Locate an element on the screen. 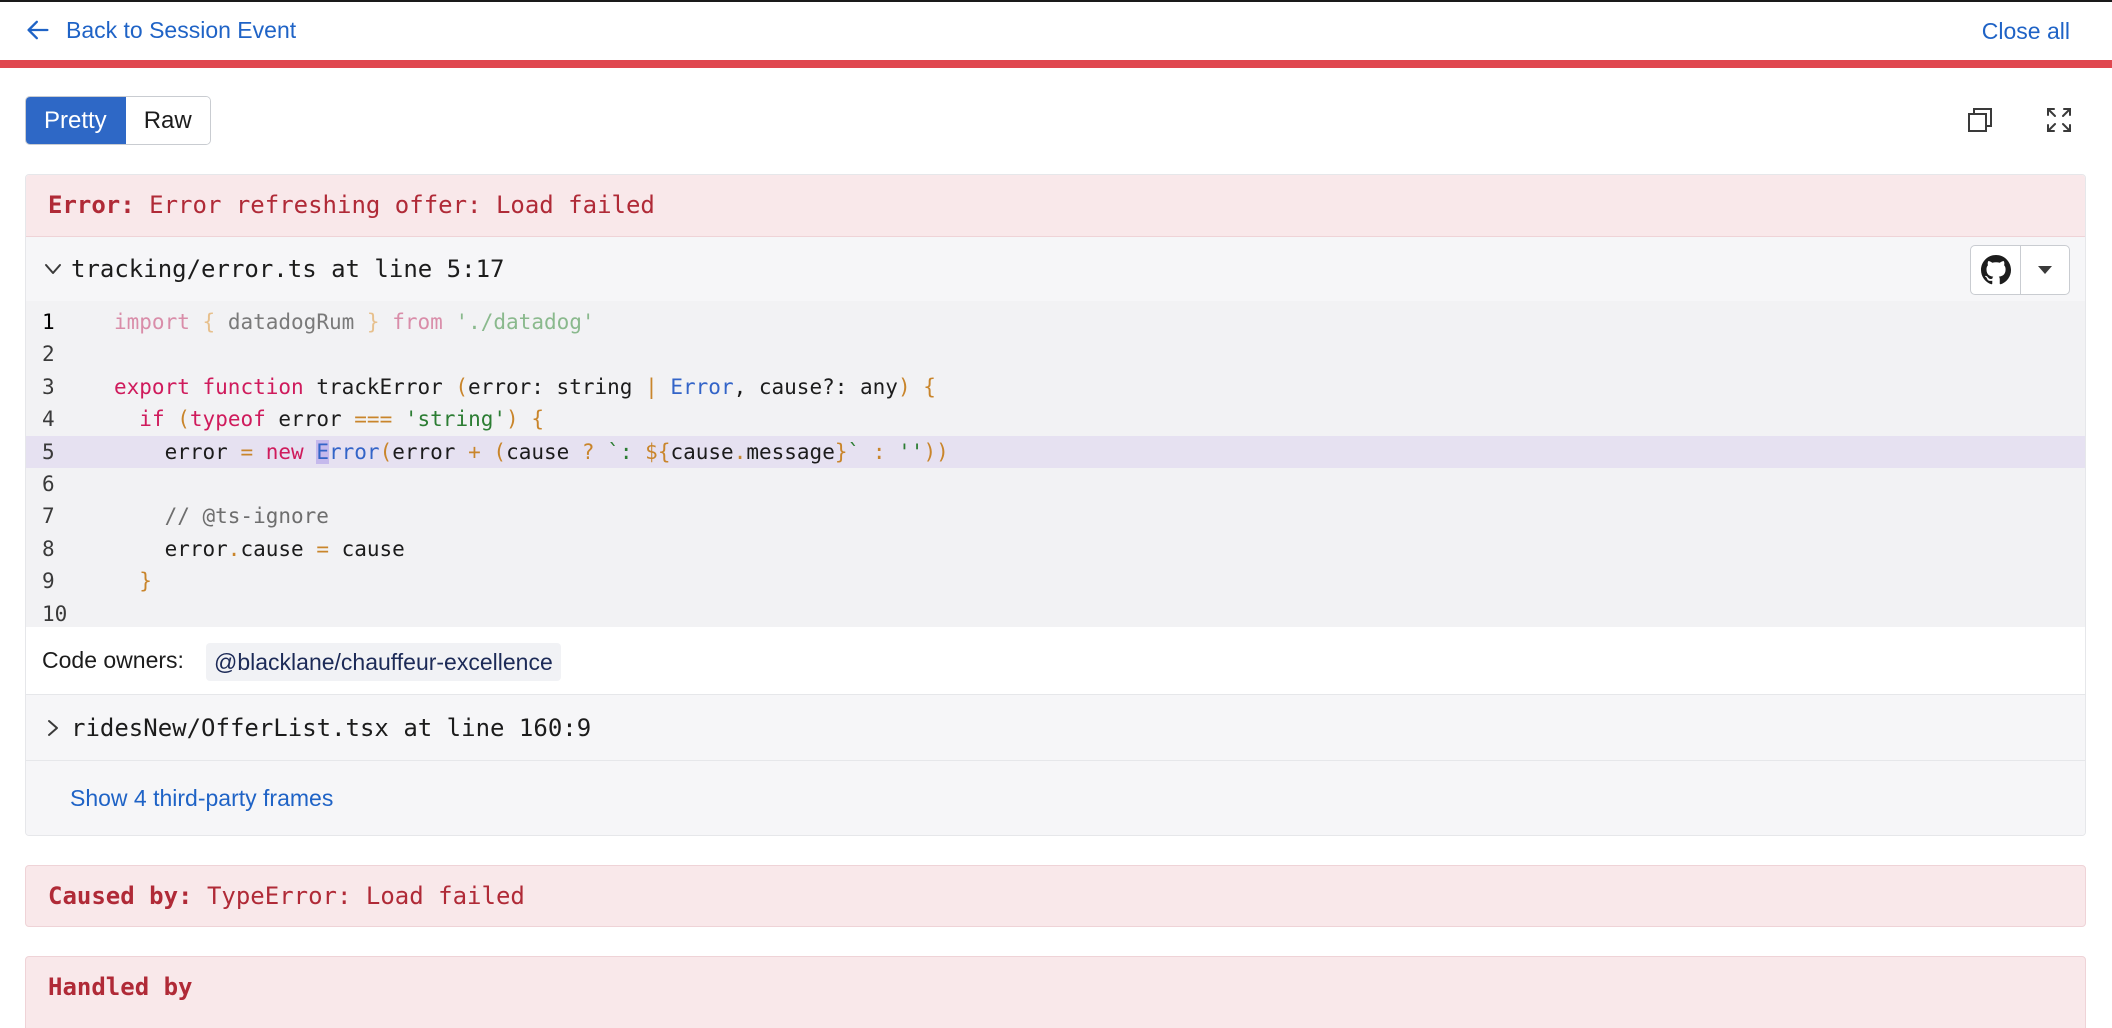 The width and height of the screenshot is (2112, 1028). caused-by-message: TypeError: Load failed is located at coordinates (365, 896).